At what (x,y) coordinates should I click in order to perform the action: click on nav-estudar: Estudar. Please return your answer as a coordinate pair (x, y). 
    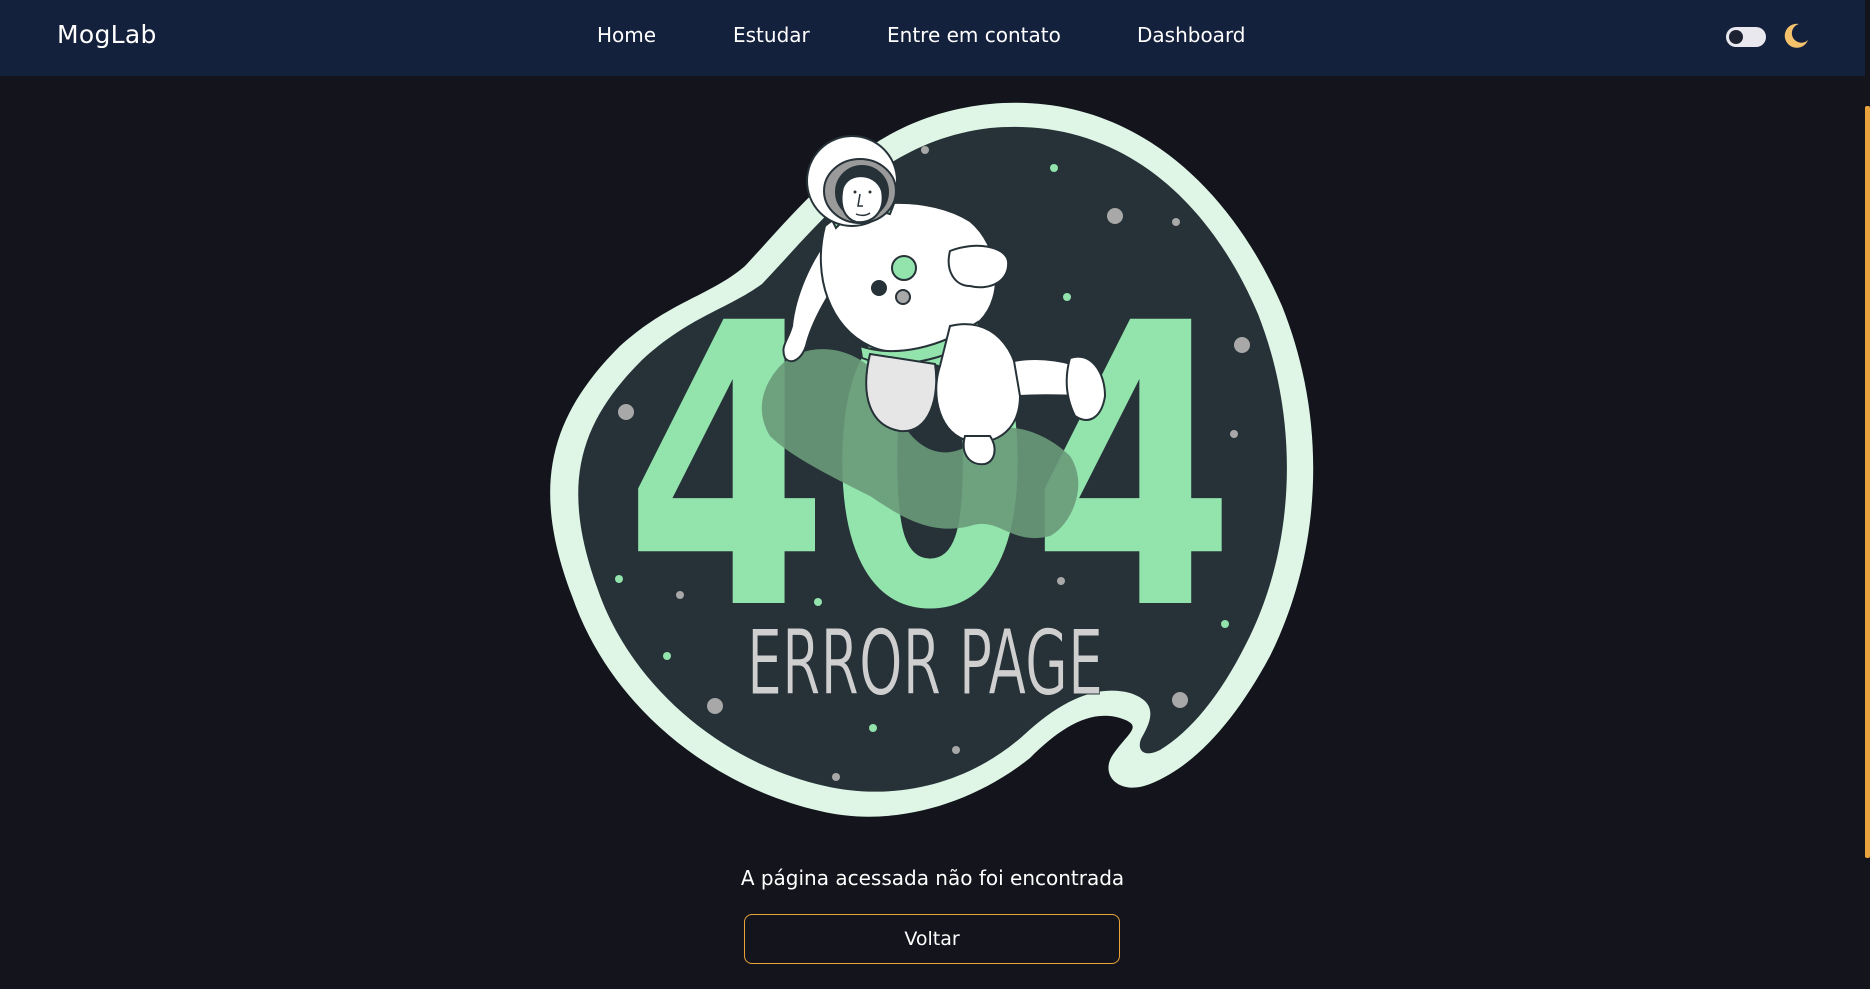
    Looking at the image, I should click on (771, 35).